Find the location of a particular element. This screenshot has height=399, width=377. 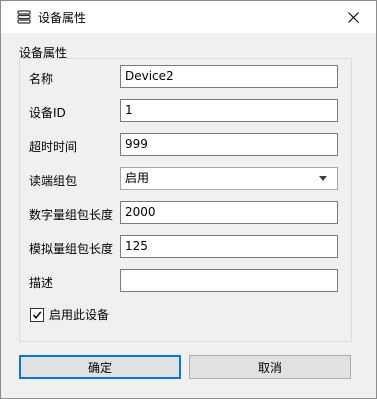

device-list-icon is located at coordinates (24, 17).